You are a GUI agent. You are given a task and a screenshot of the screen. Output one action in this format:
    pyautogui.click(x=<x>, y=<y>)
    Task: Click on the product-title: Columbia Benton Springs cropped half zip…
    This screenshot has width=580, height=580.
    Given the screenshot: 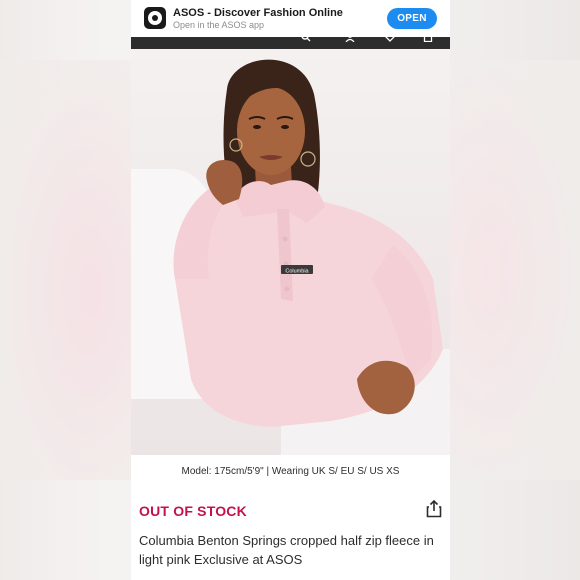 What is the action you would take?
    pyautogui.click(x=286, y=550)
    